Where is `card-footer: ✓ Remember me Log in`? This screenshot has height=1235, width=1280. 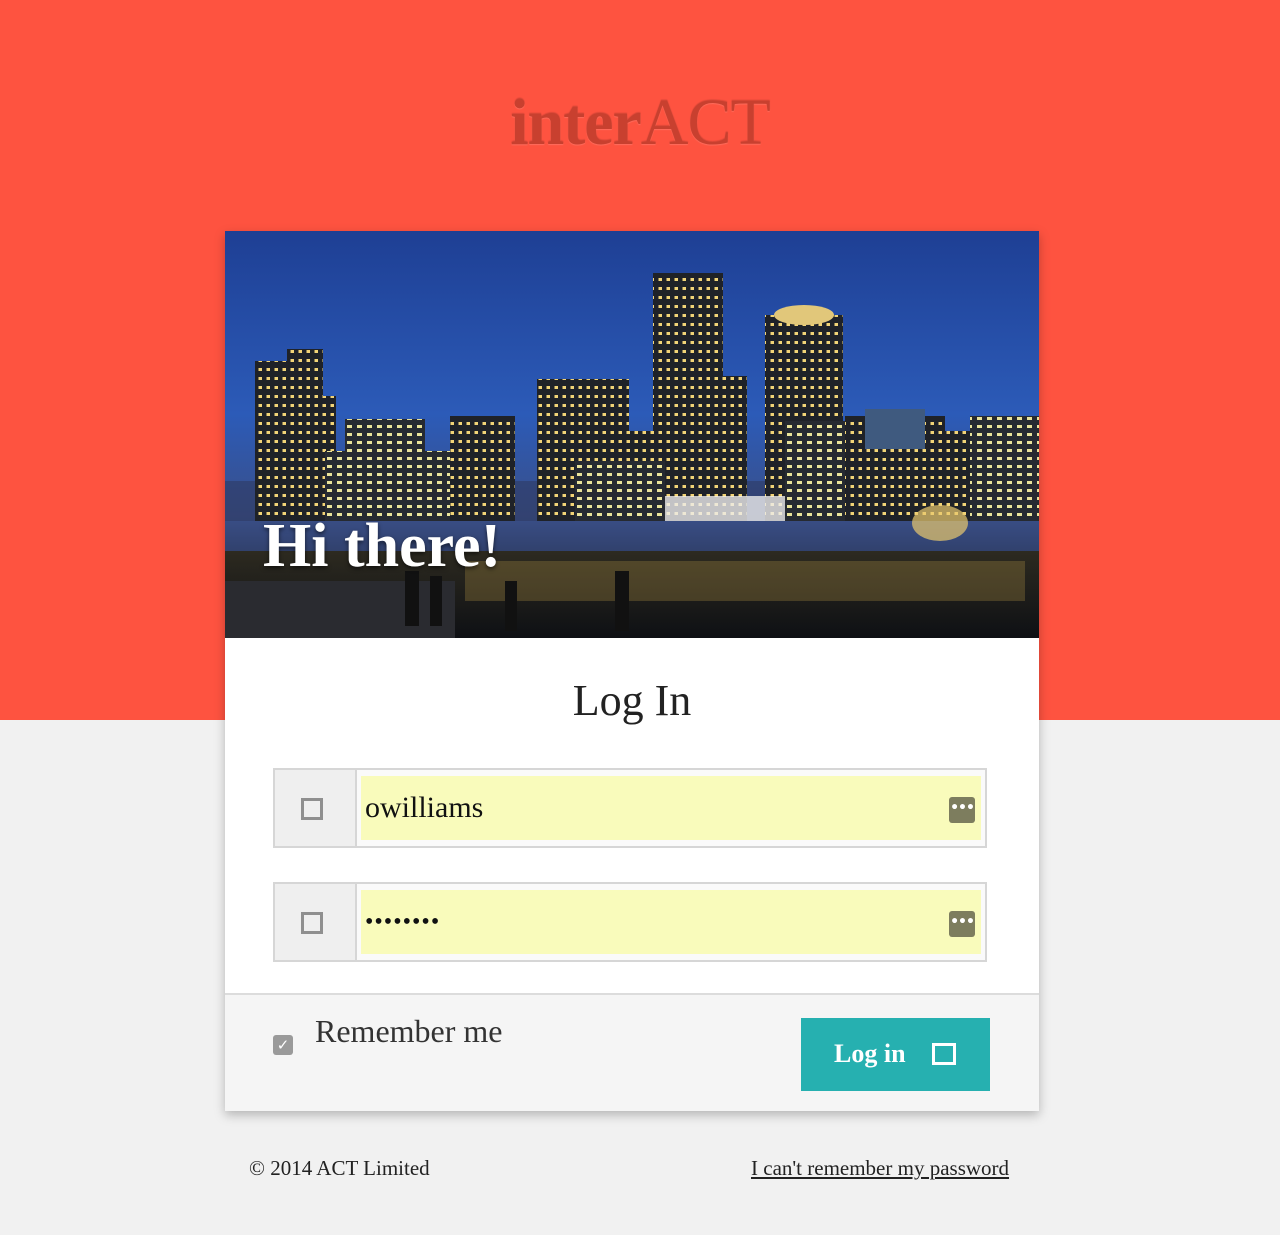
card-footer: ✓ Remember me Log in is located at coordinates (632, 1052).